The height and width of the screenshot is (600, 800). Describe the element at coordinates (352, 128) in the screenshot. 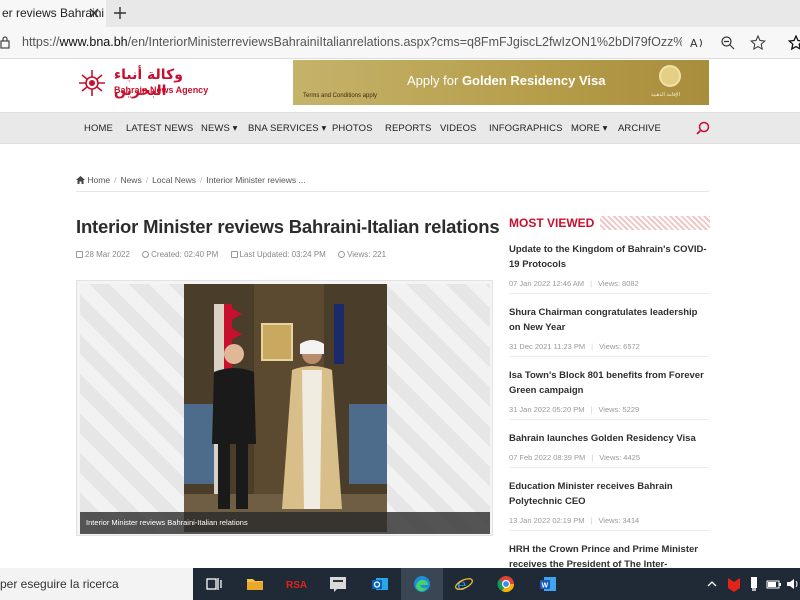

I see `nav-item-photos: PHOTOS` at that location.